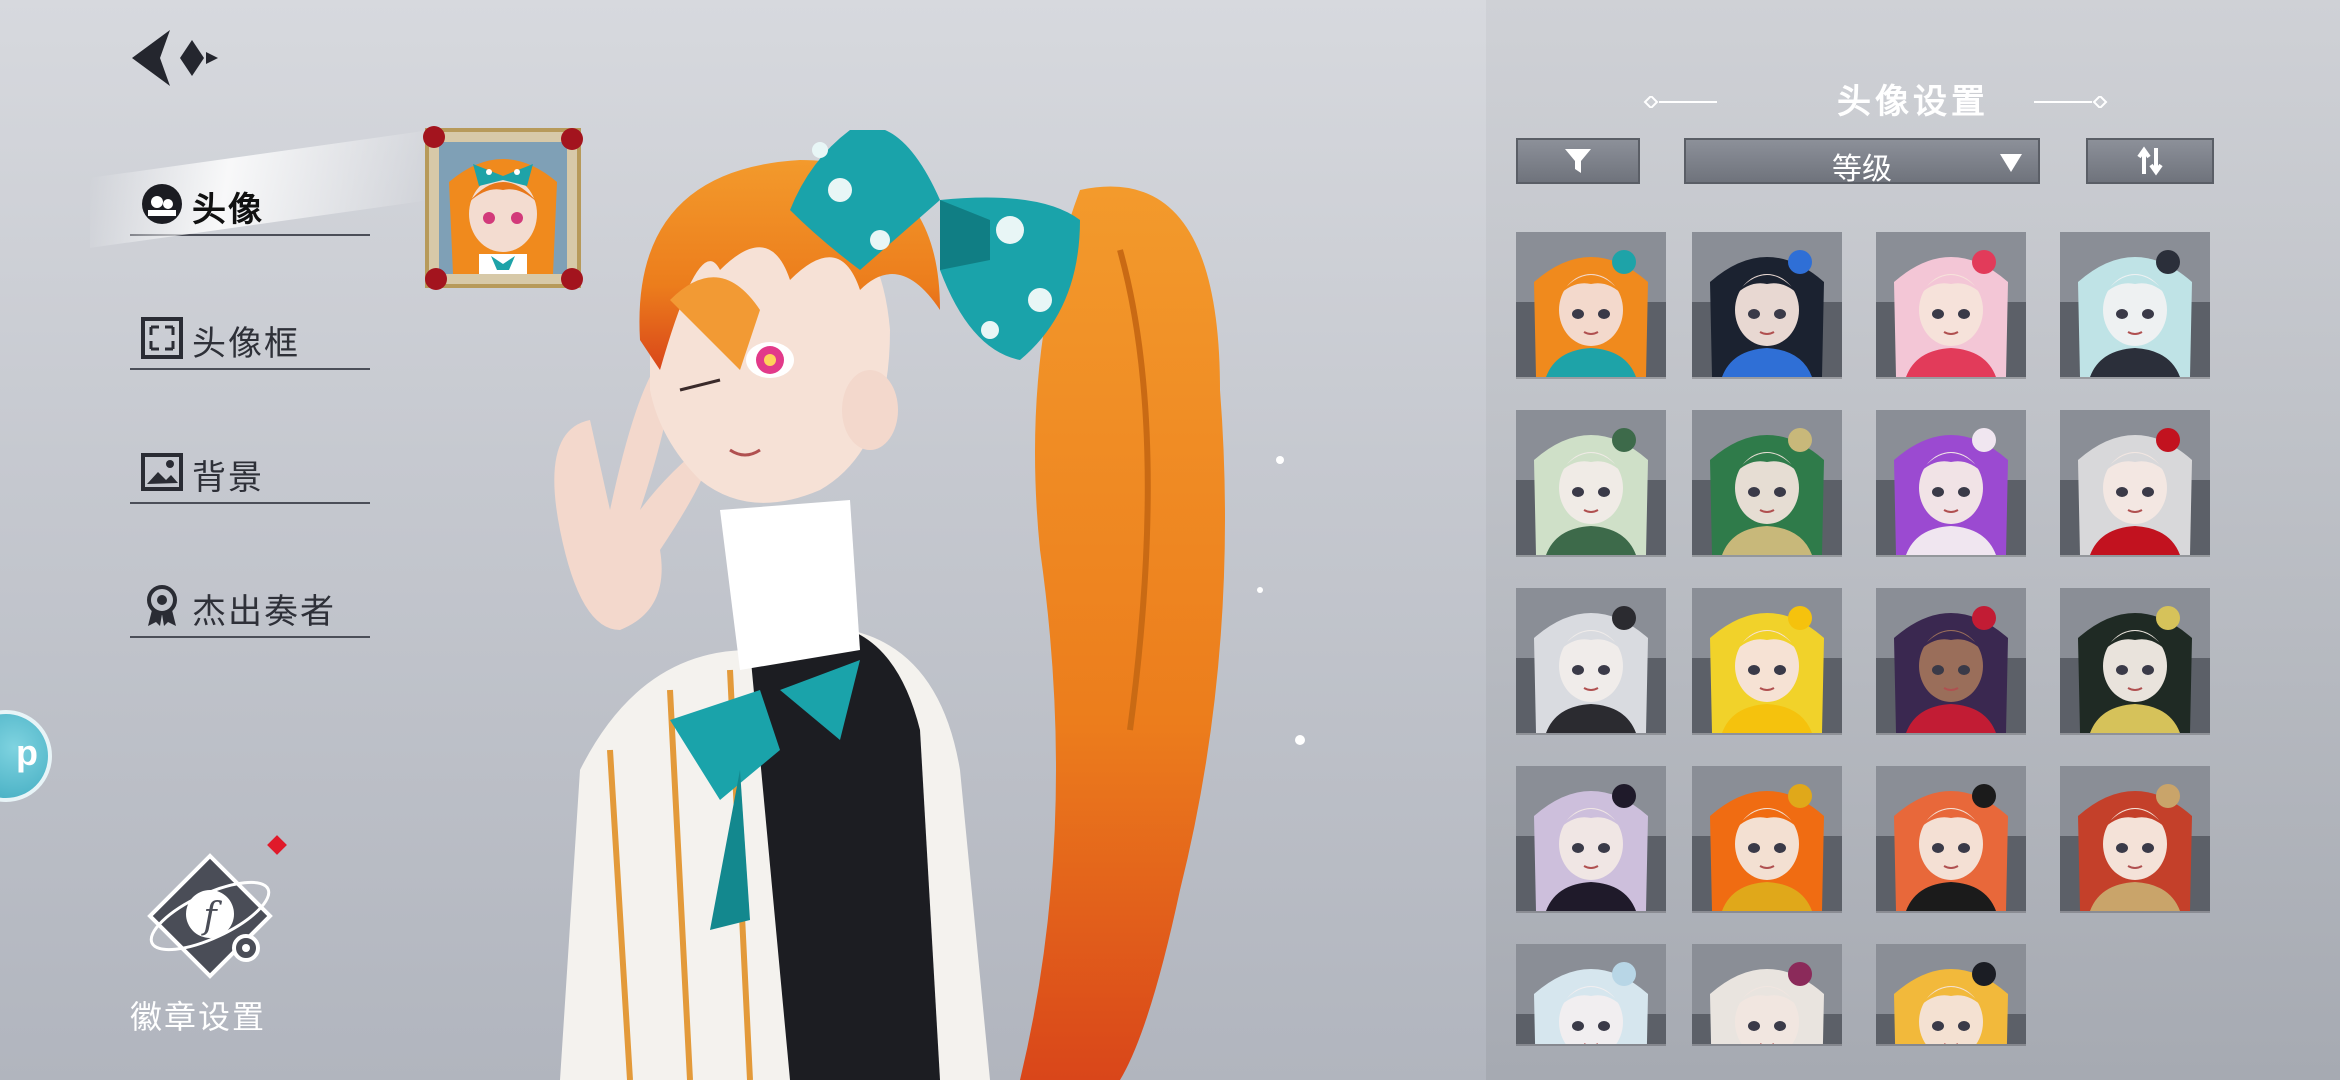 The image size is (2340, 1080). I want to click on back-button, so click(174, 58).